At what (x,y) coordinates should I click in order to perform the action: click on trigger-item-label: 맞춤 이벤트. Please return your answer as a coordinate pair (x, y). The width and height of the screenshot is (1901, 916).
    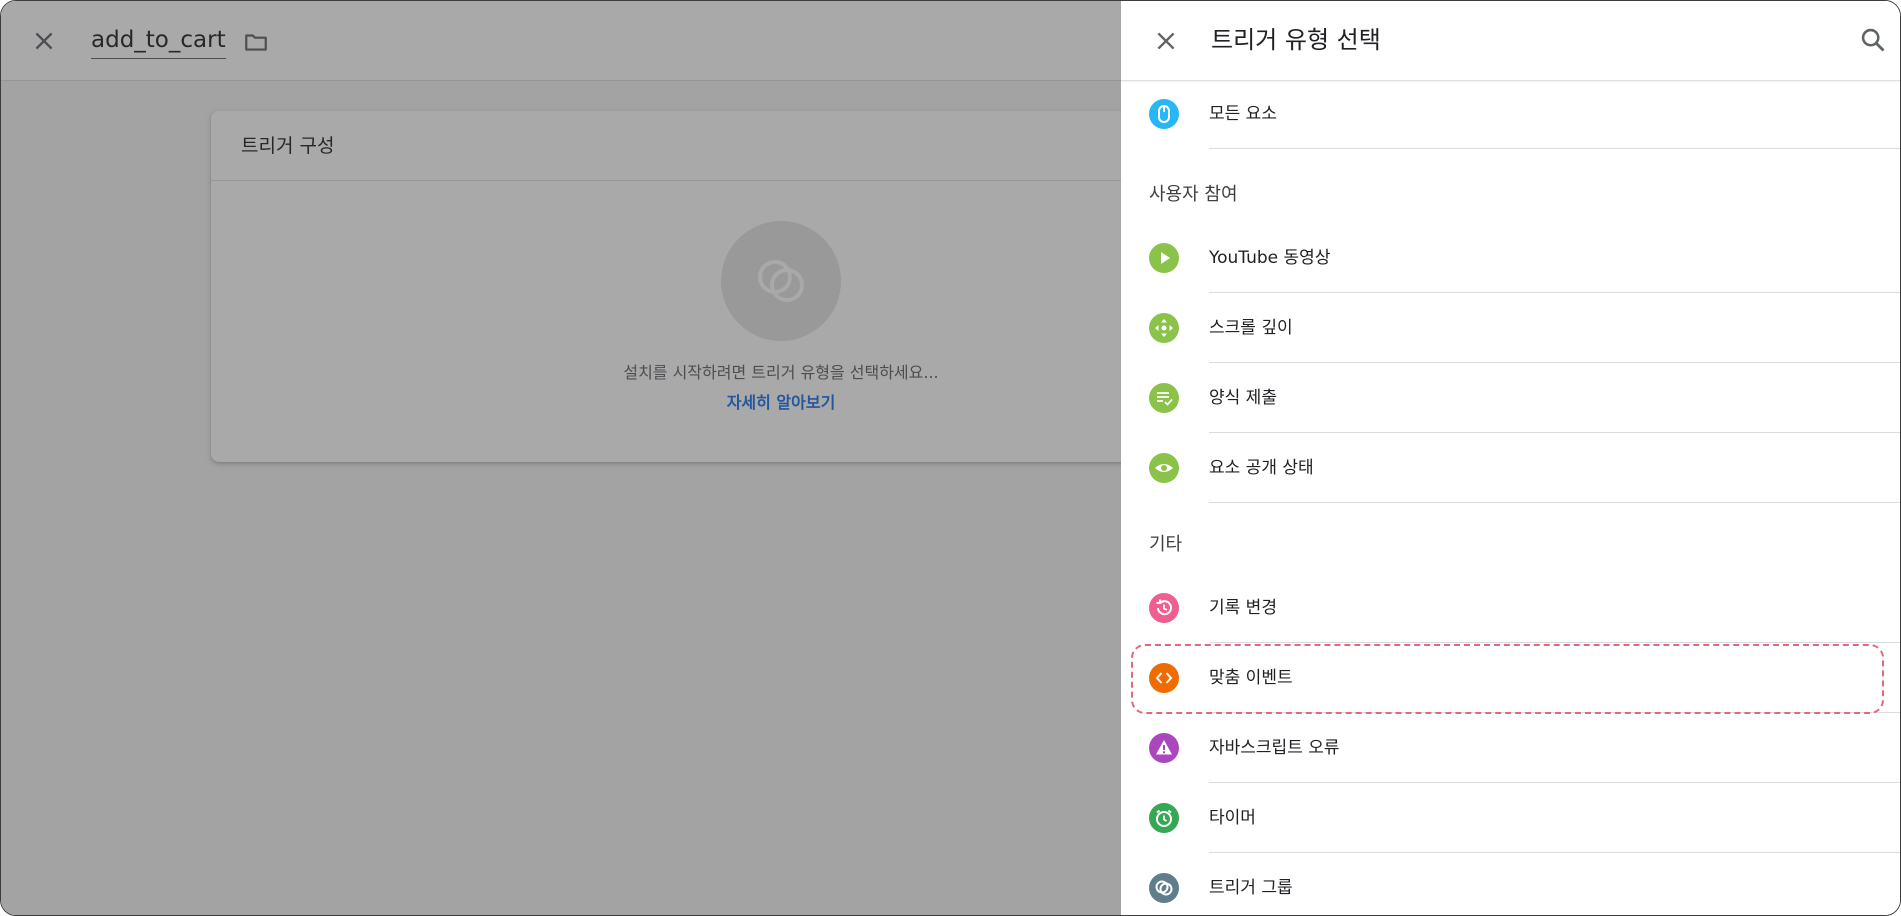
    Looking at the image, I should click on (1251, 678).